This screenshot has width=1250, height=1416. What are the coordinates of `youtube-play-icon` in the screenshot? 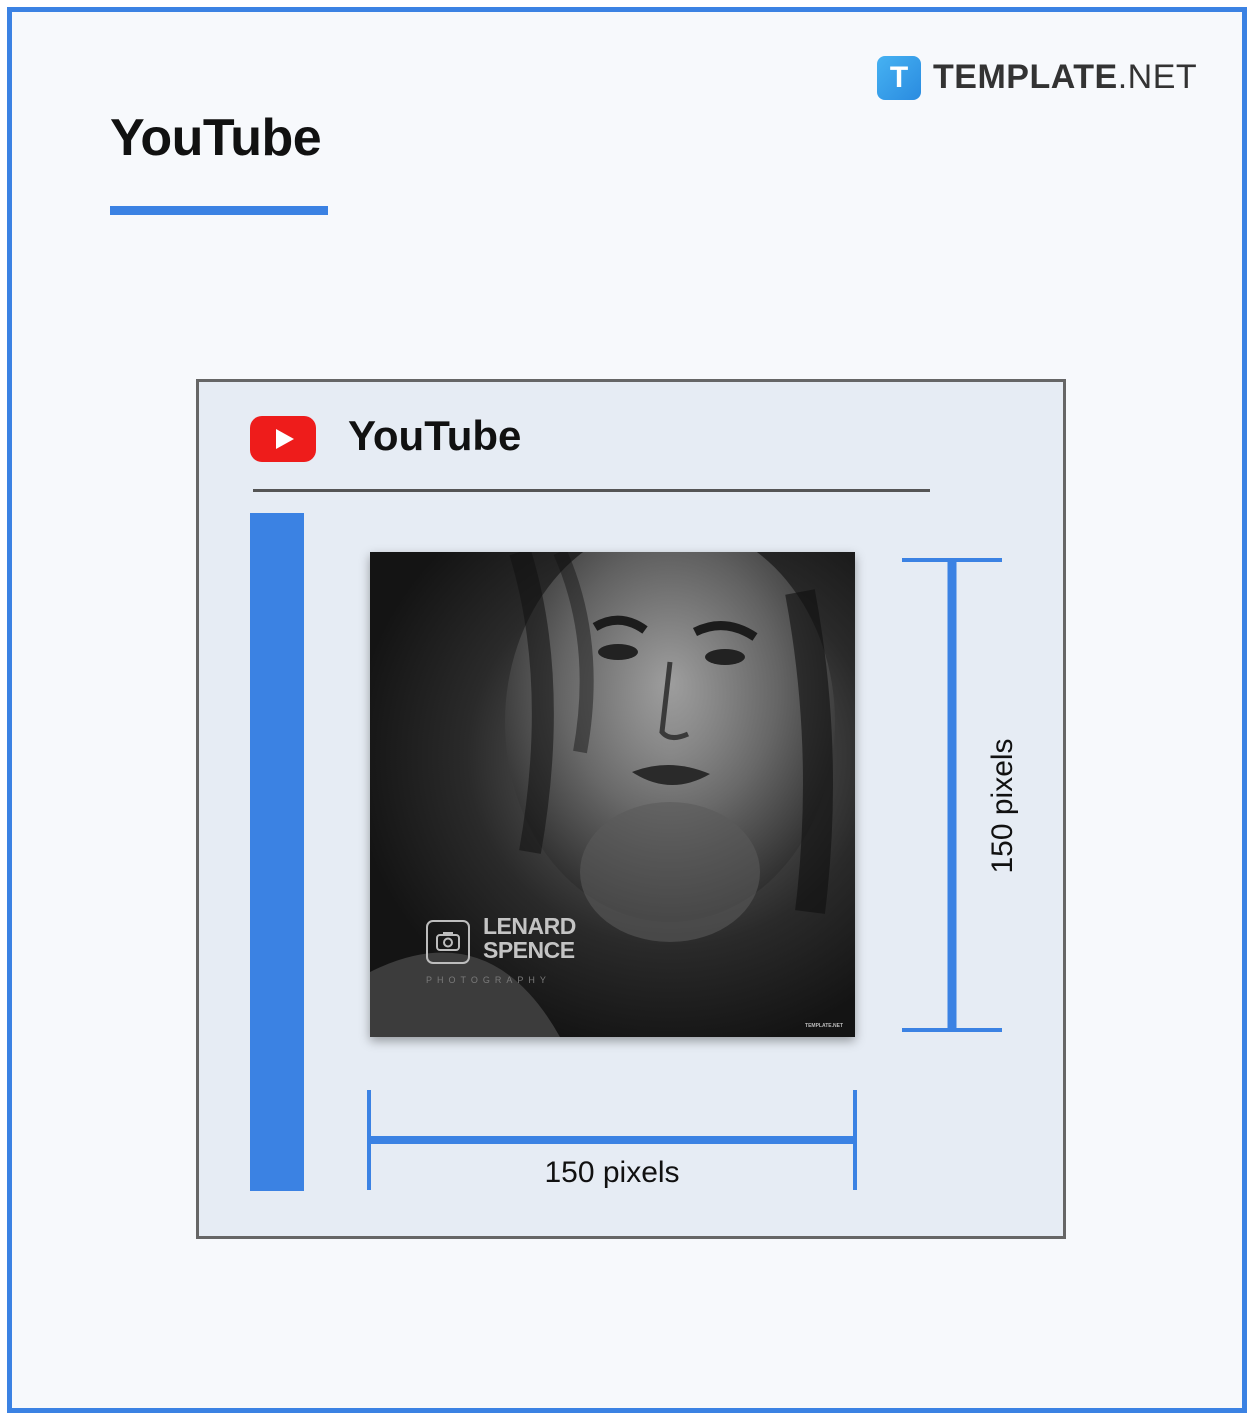 It's located at (283, 439).